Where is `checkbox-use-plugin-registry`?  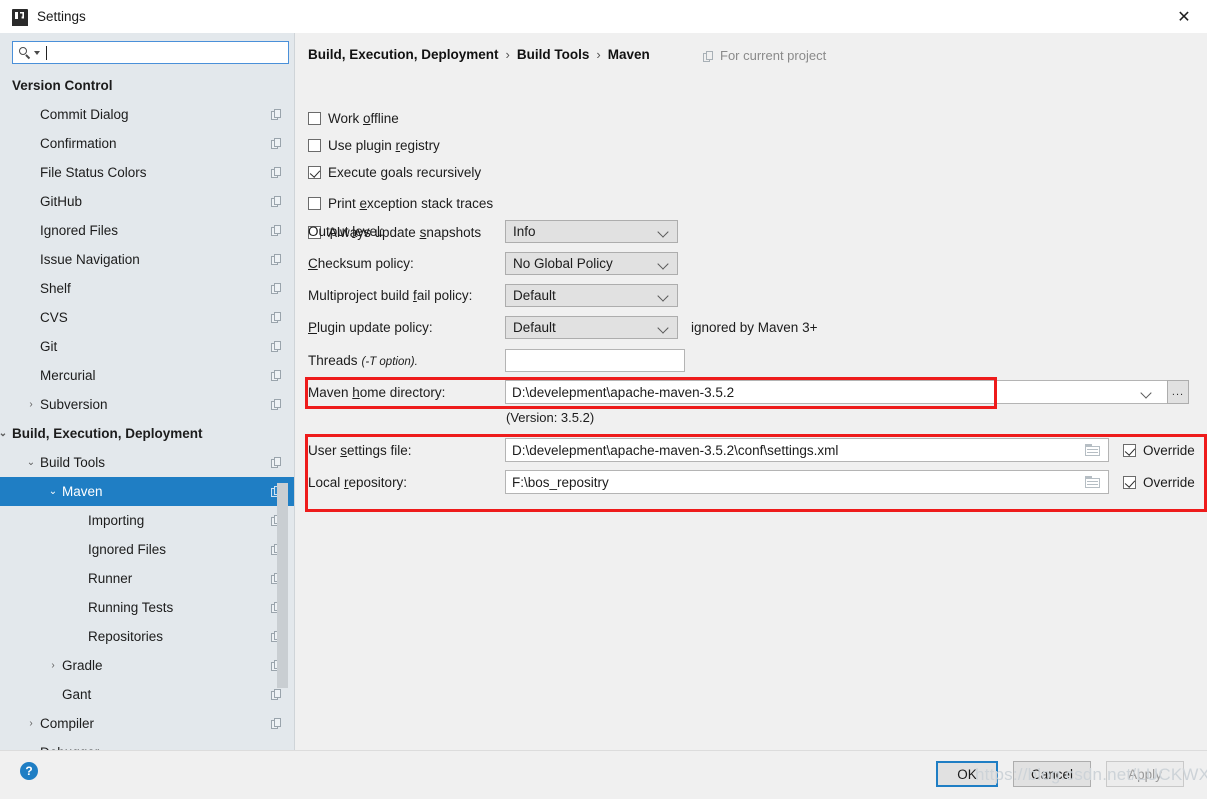
checkbox-use-plugin-registry is located at coordinates (314, 145).